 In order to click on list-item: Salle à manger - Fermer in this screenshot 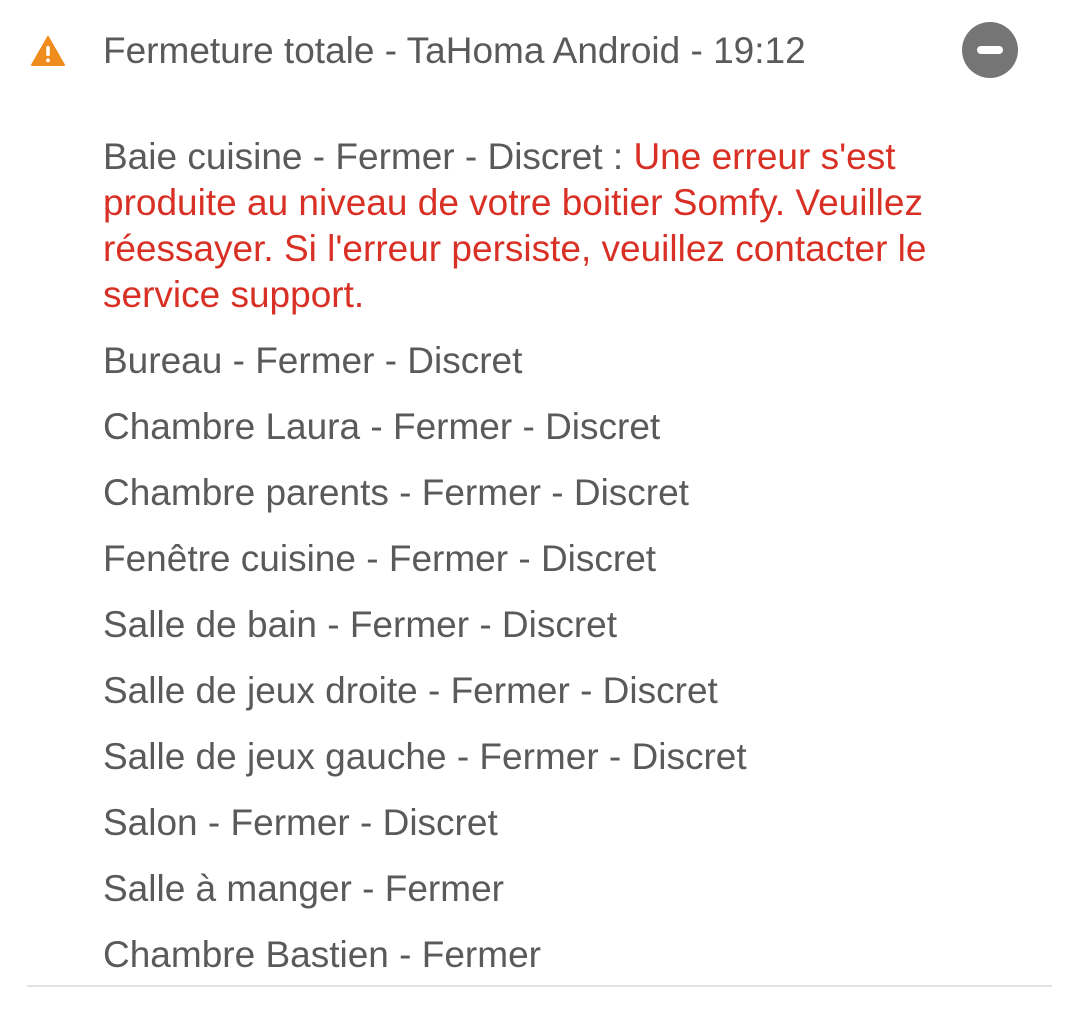, I will do `click(303, 888)`.